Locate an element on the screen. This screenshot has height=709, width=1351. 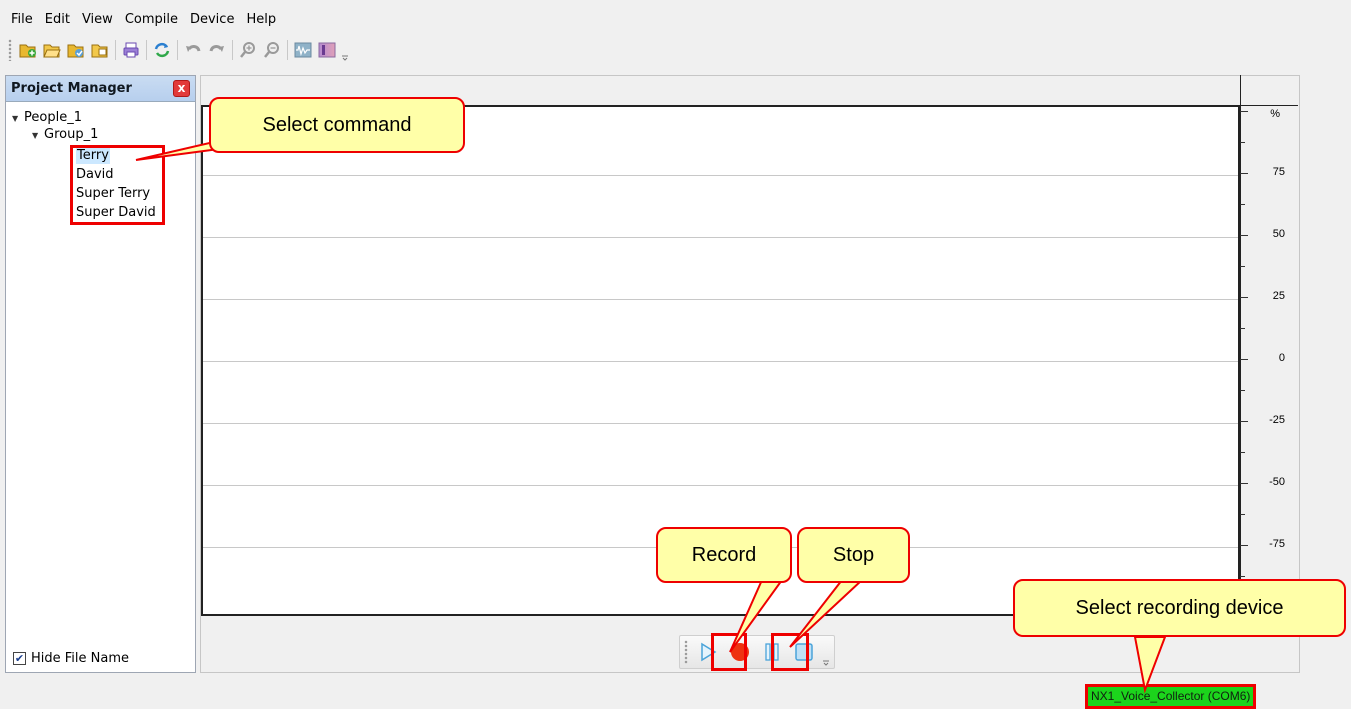
tree-item-super-david: Super David is located at coordinates (116, 213).